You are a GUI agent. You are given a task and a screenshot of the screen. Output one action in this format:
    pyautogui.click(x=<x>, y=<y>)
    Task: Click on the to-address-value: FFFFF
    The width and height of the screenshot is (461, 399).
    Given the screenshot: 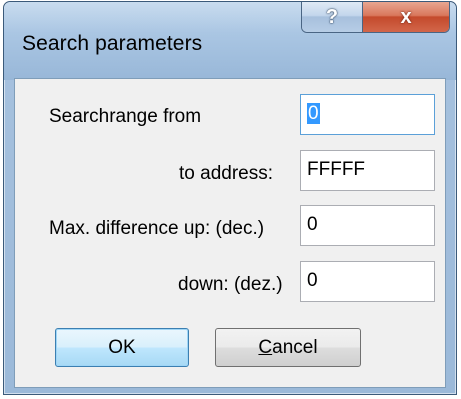 What is the action you would take?
    pyautogui.click(x=336, y=169)
    